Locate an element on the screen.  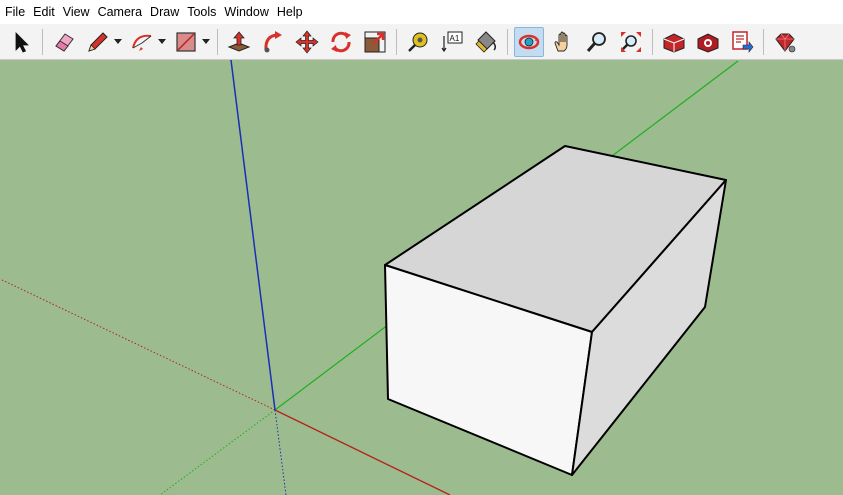
follow-me-icon is located at coordinates (273, 41).